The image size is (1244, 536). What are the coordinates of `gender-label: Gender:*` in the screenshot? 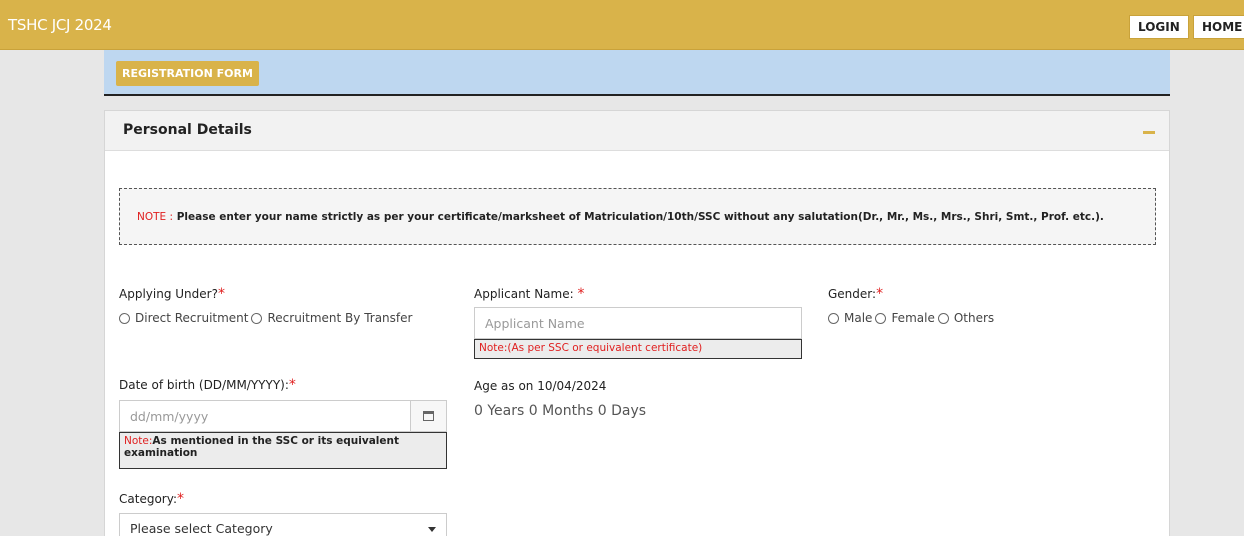 It's located at (856, 294).